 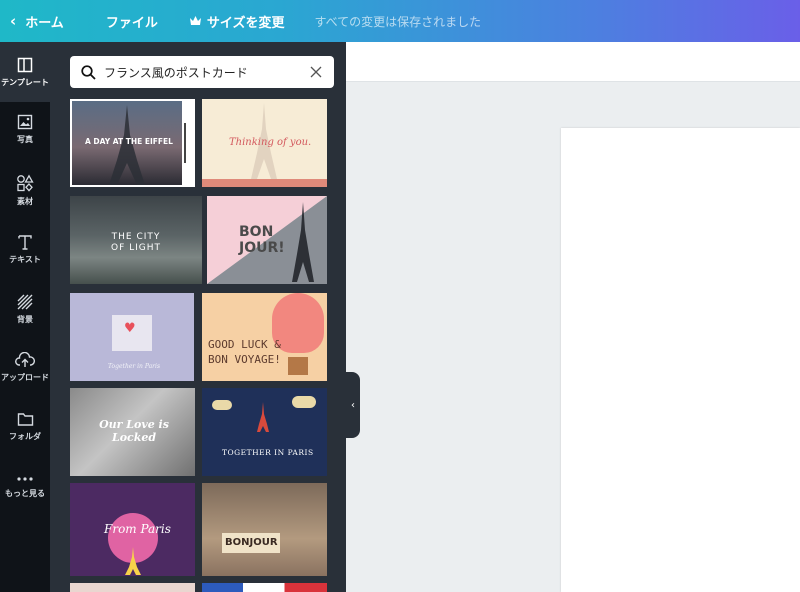 What do you see at coordinates (573, 62) in the screenshot?
I see `canvas-toolbar` at bounding box center [573, 62].